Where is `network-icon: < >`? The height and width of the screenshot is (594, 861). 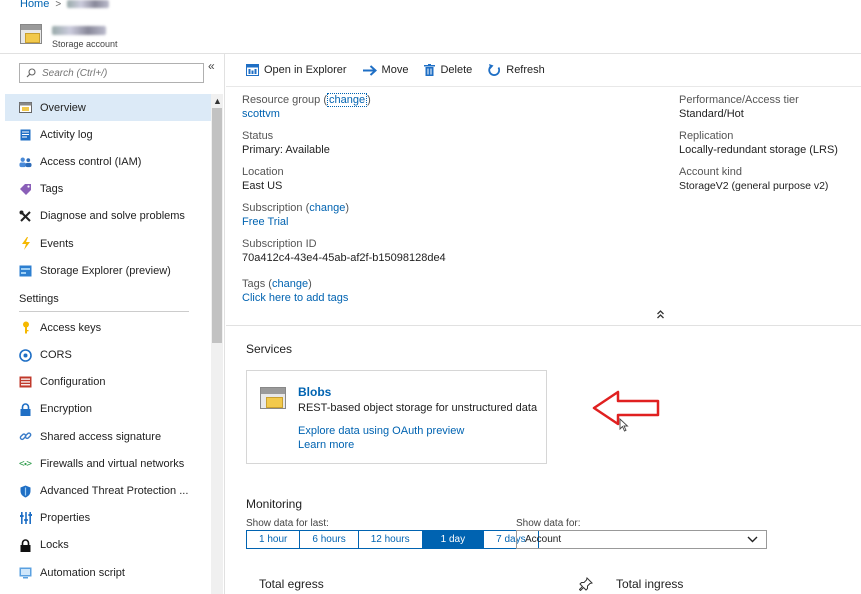
network-icon: < > is located at coordinates (25, 463).